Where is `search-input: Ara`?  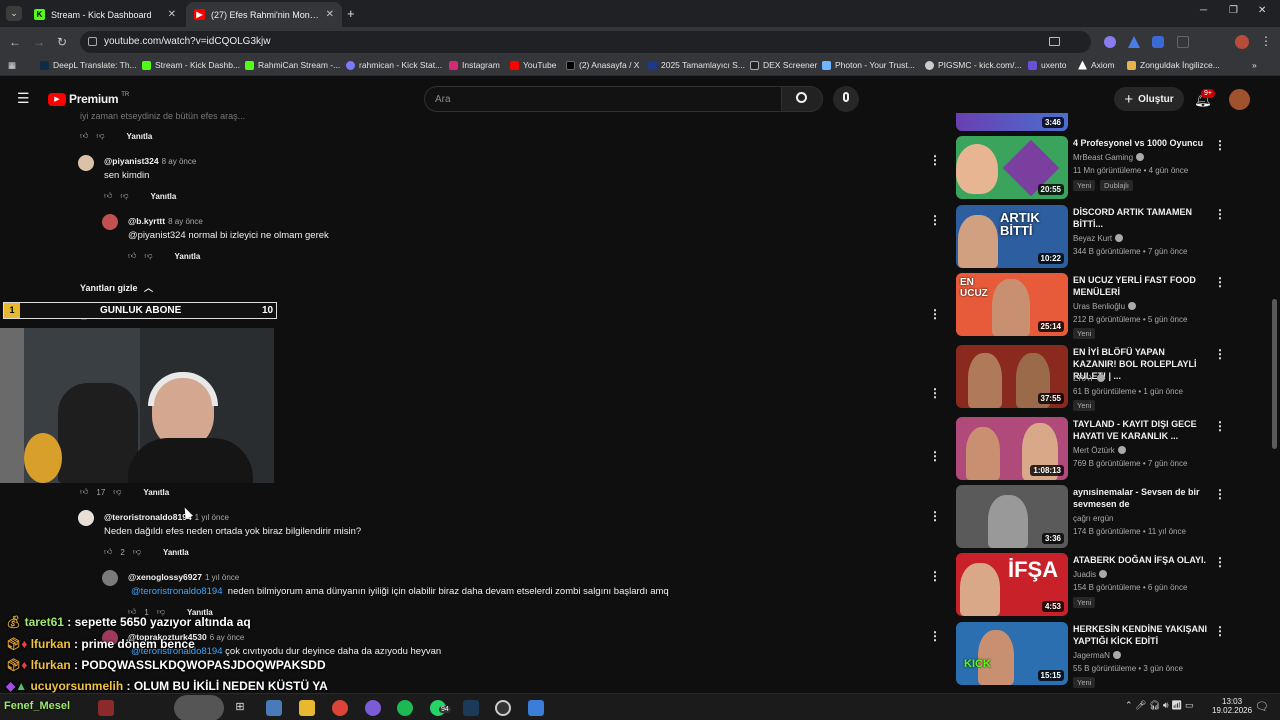
search-input: Ara is located at coordinates (603, 99).